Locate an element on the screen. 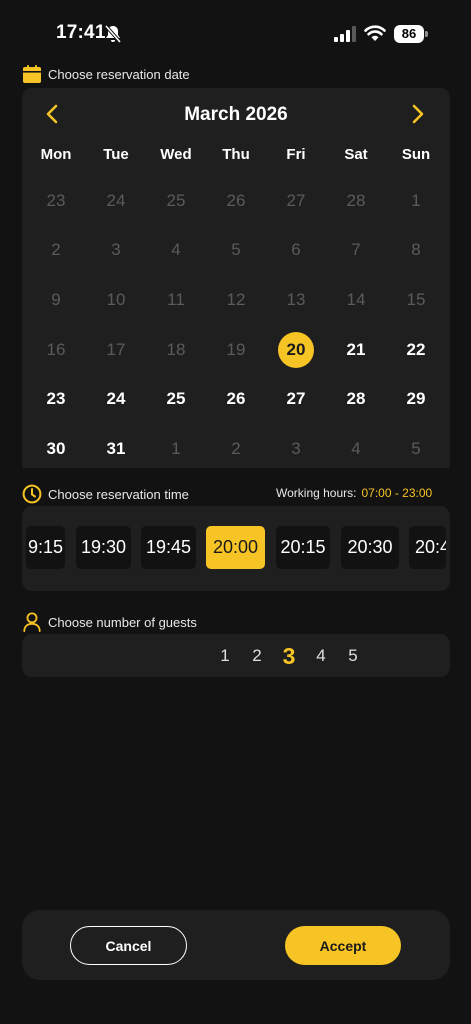 The height and width of the screenshot is (1024, 471). date-section-label: Choose reservation date is located at coordinates (119, 74).